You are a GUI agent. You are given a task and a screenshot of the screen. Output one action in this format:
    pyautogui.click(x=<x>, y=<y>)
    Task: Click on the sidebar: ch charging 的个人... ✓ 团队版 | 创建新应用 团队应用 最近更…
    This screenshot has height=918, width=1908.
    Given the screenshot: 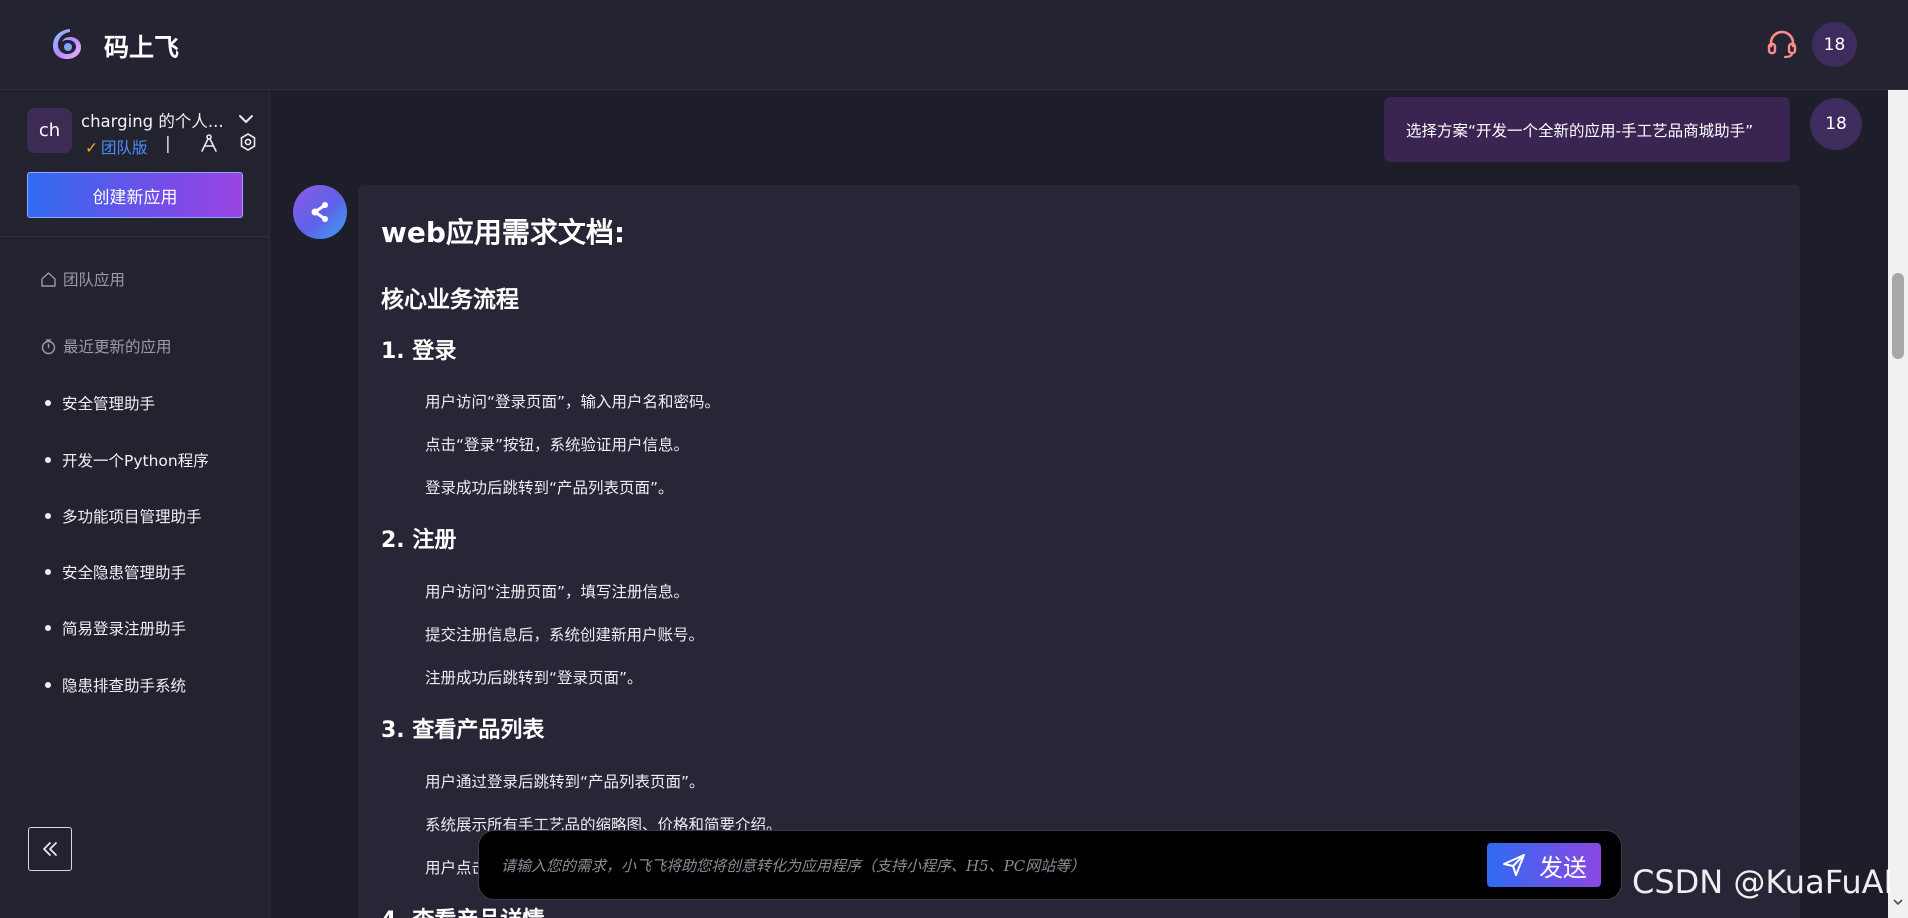 What is the action you would take?
    pyautogui.click(x=135, y=504)
    